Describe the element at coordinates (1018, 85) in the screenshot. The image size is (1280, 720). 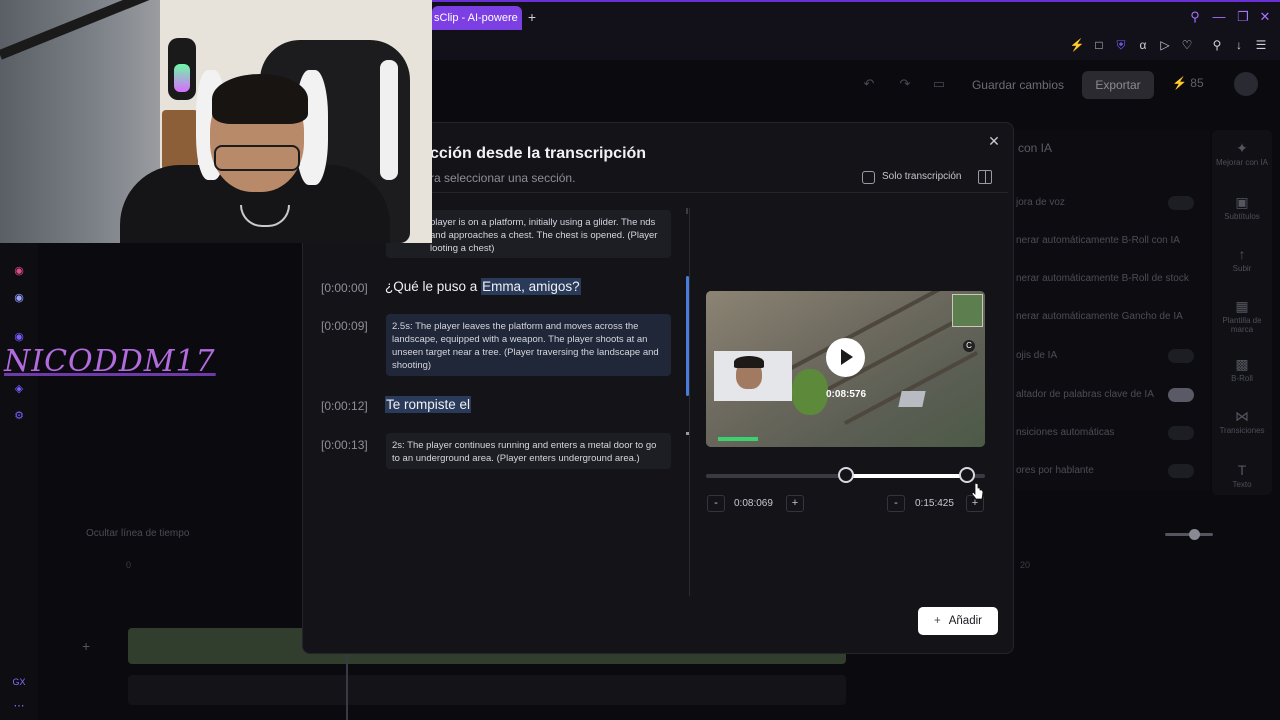
I see `save-changes-button: Guardar cambios` at that location.